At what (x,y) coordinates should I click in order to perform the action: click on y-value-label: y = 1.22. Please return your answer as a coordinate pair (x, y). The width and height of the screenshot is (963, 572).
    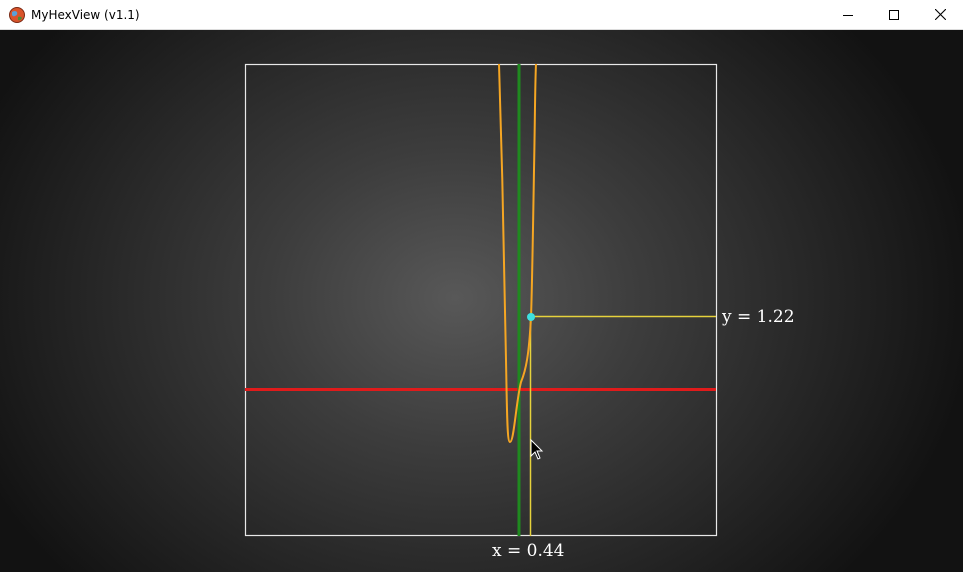
    Looking at the image, I should click on (758, 317).